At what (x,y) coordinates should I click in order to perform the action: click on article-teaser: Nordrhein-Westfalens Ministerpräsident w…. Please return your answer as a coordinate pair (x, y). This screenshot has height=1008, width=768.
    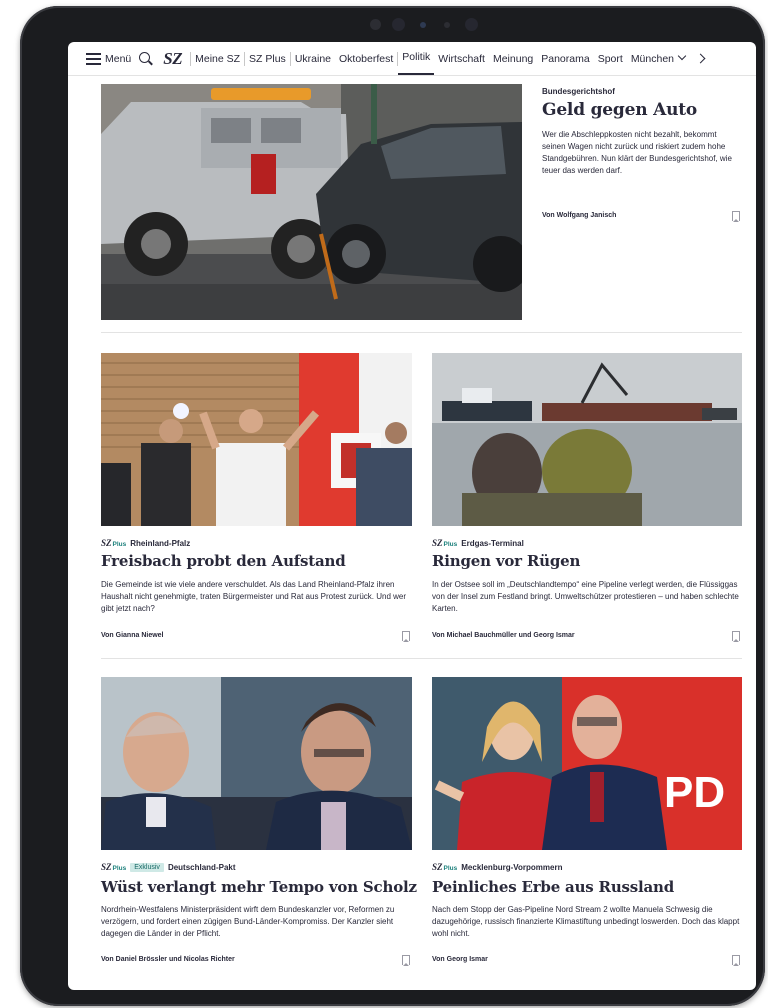
    Looking at the image, I should click on (248, 921).